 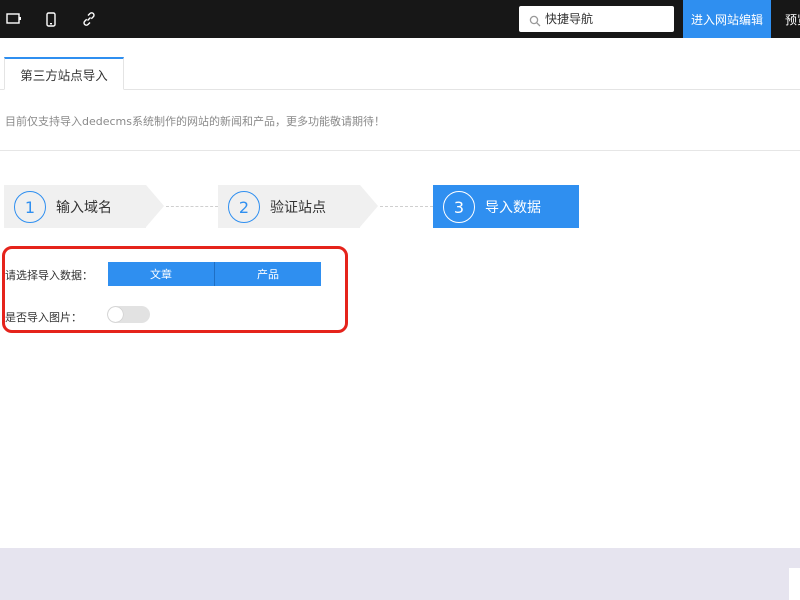 What do you see at coordinates (369, 206) in the screenshot?
I see `step-2-arrow` at bounding box center [369, 206].